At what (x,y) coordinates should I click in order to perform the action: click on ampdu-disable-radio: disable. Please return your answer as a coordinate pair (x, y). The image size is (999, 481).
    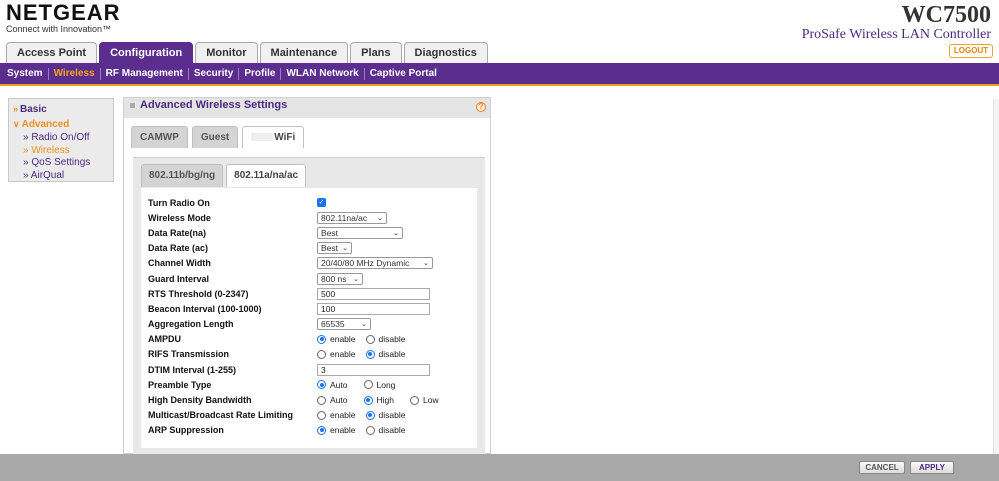
    Looking at the image, I should click on (385, 339).